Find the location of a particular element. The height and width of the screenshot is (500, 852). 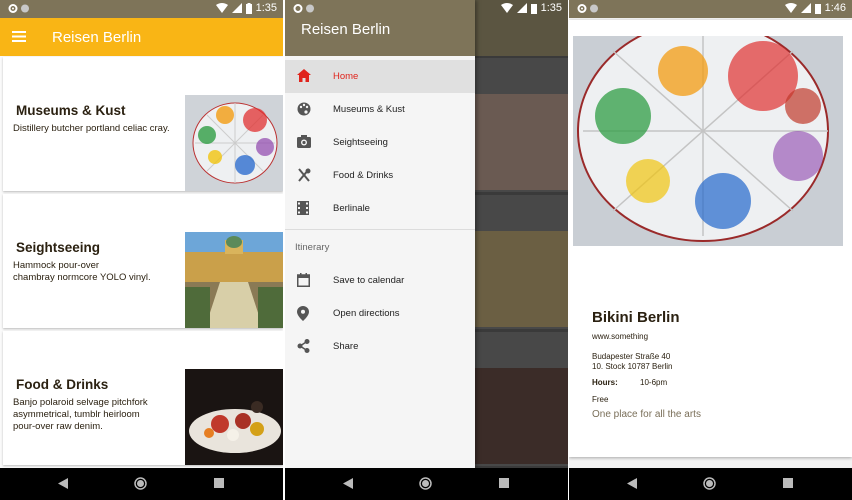

restaurant-icon is located at coordinates (304, 175).